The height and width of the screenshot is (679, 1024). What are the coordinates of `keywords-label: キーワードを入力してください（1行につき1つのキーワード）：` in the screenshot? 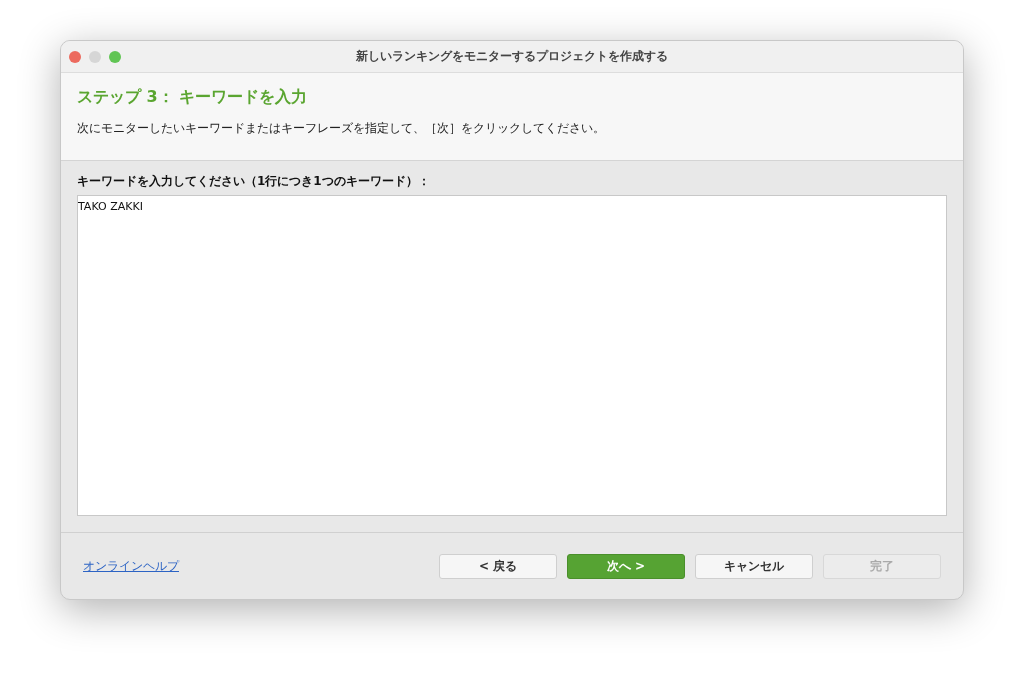 It's located at (254, 181).